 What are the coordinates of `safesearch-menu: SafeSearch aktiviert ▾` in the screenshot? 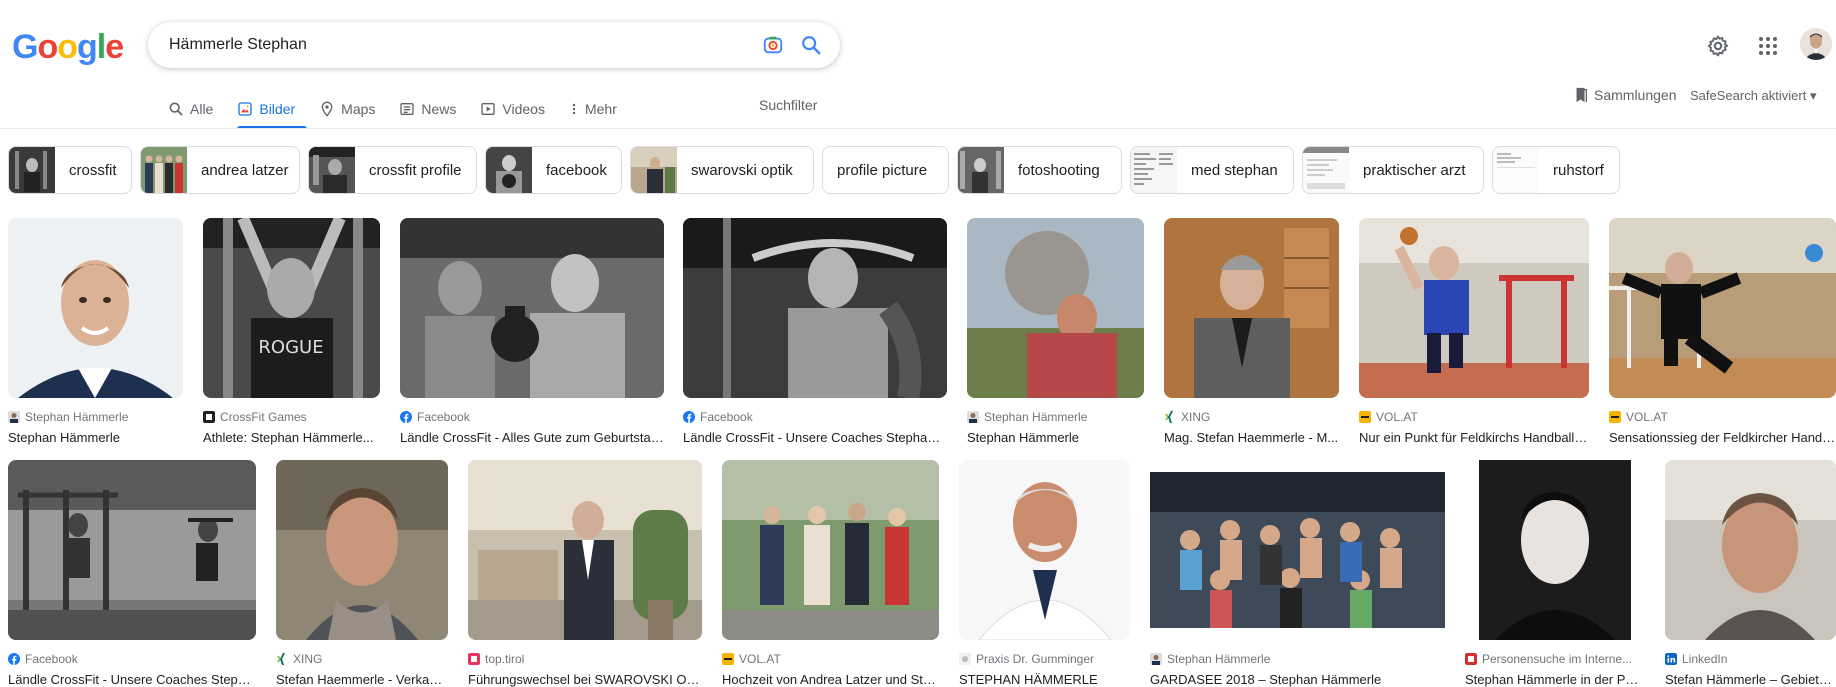 It's located at (1753, 96).